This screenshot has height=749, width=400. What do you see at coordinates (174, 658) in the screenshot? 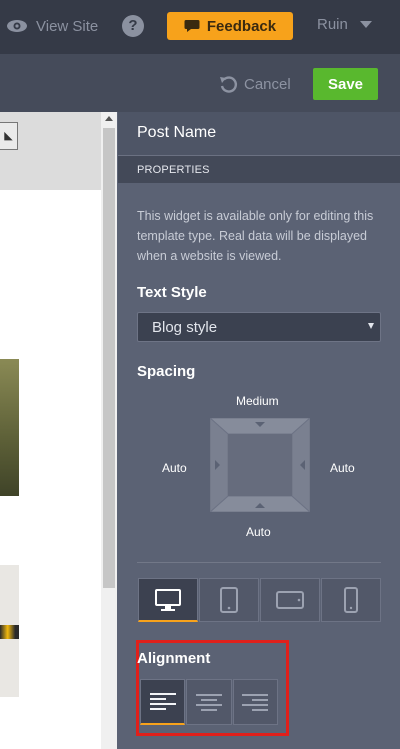
I see `alignment-label: Alignment` at bounding box center [174, 658].